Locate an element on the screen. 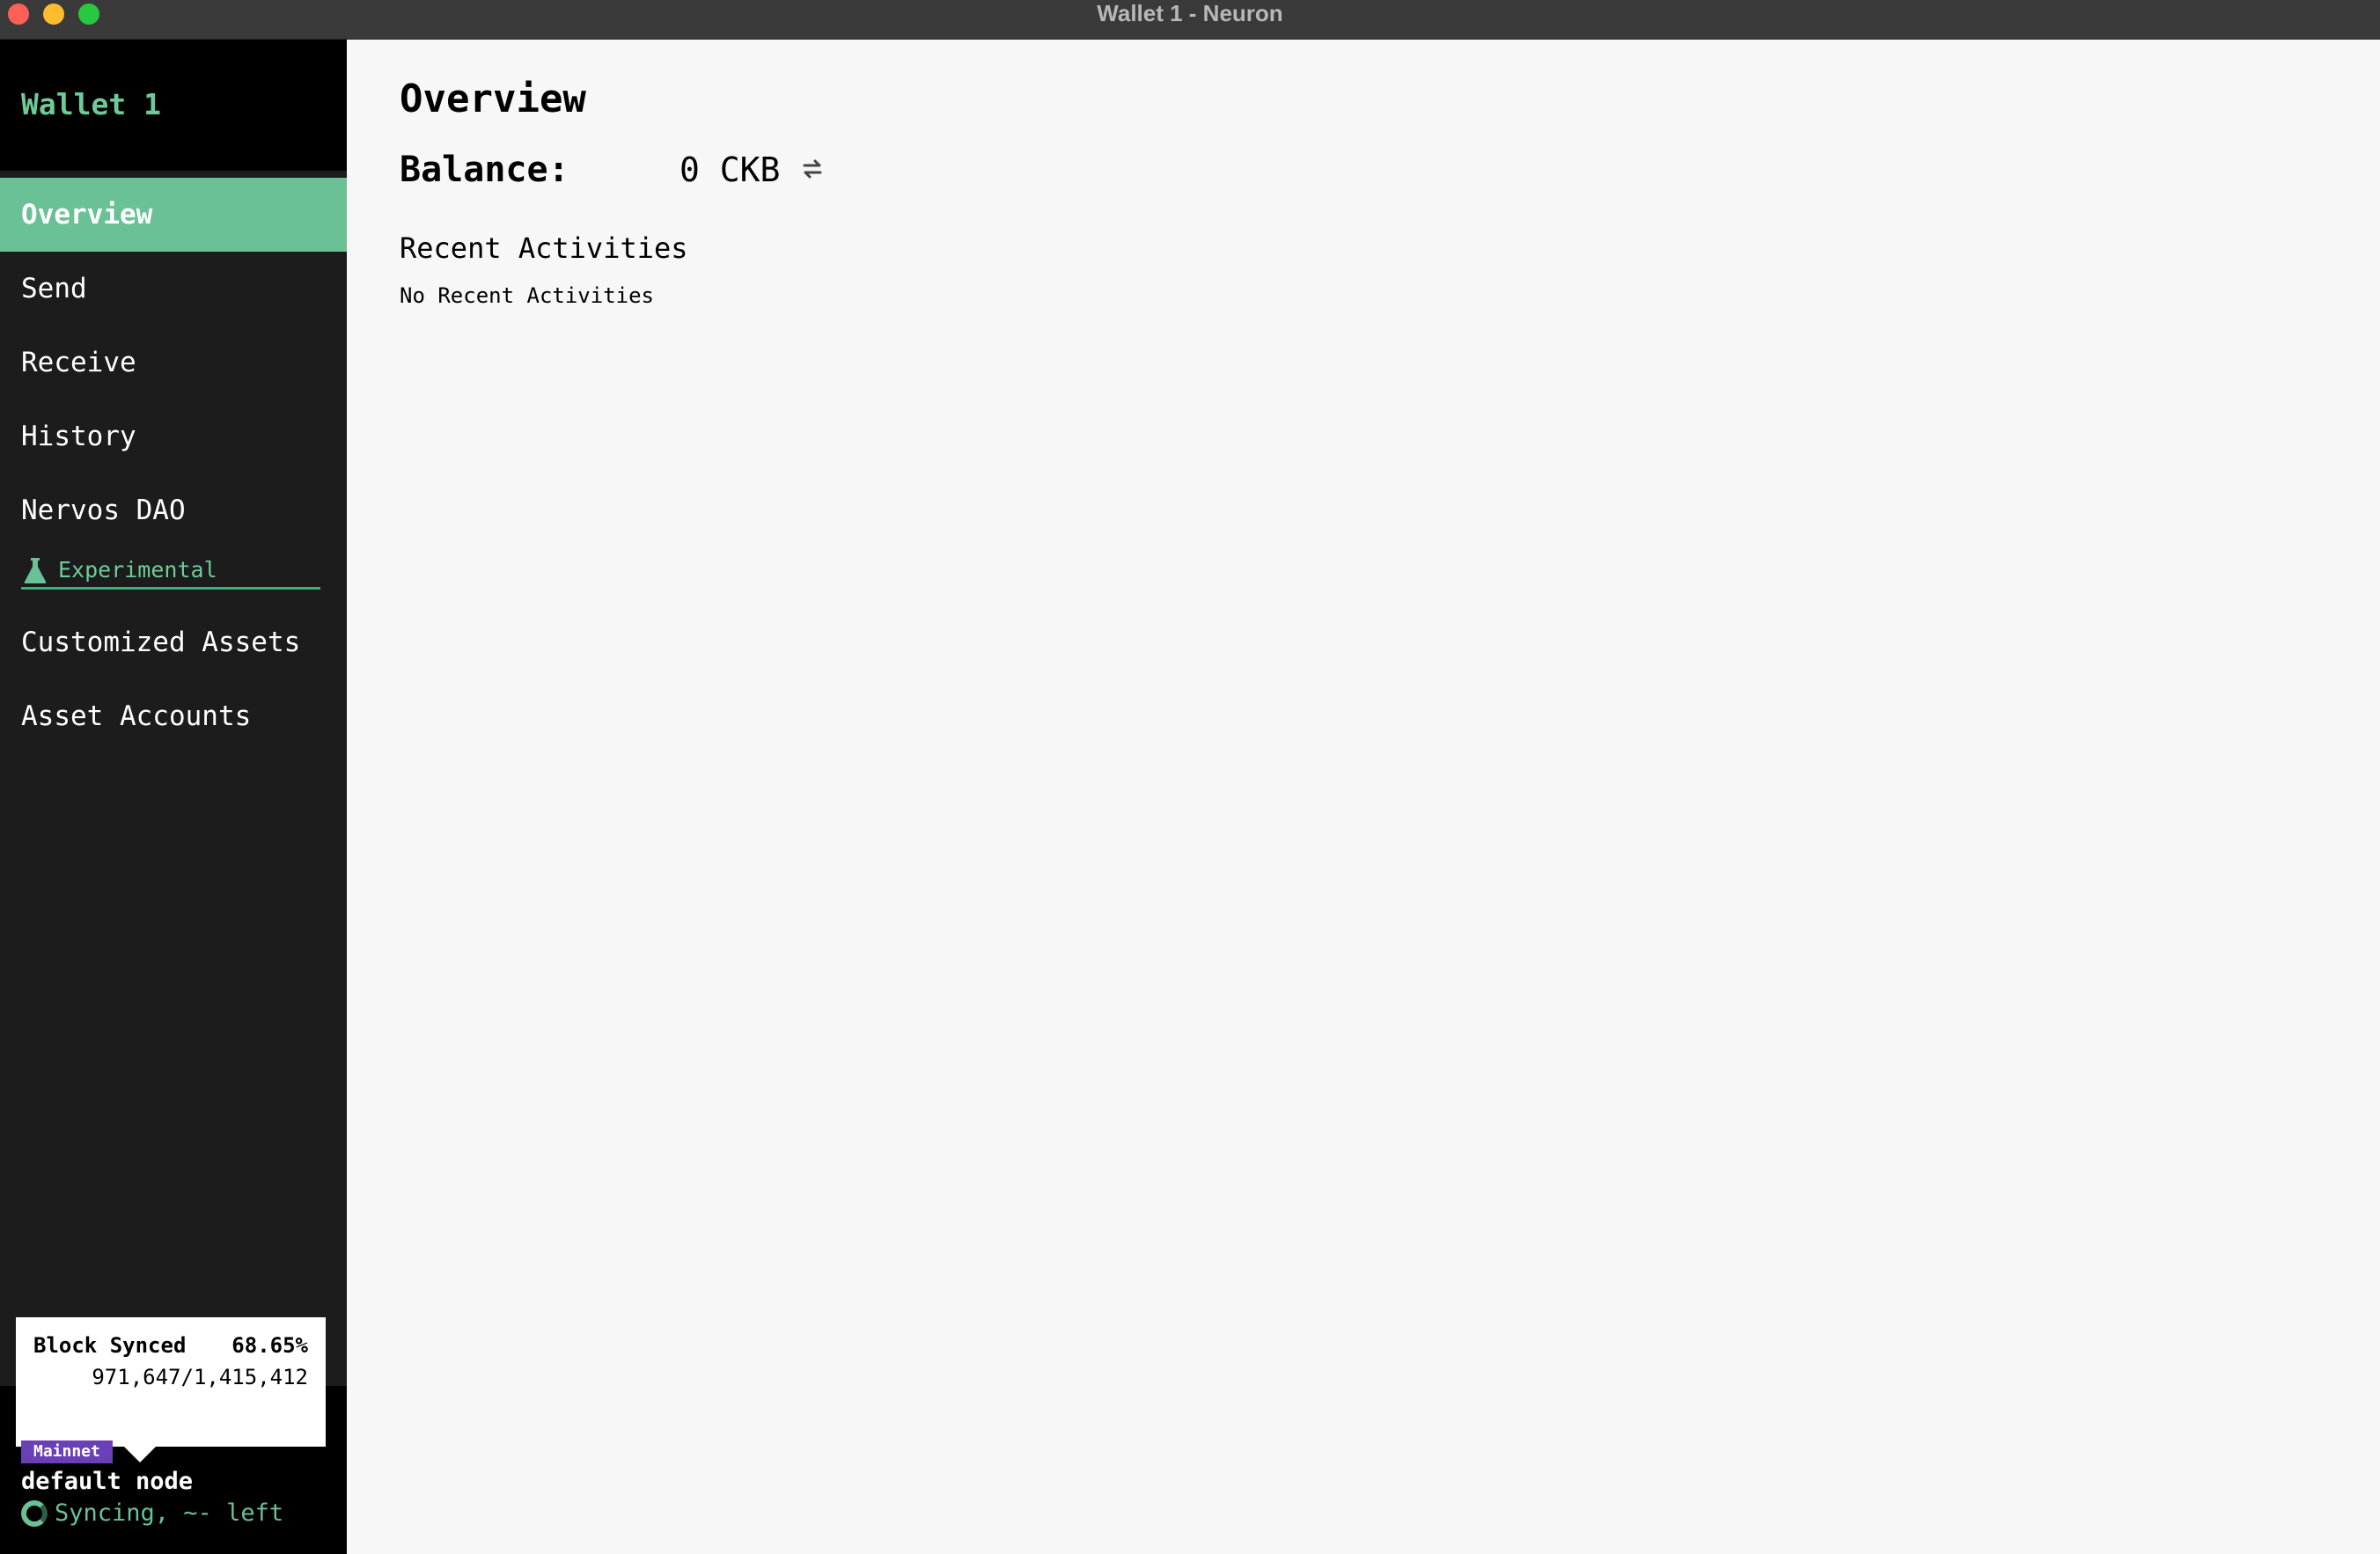 The height and width of the screenshot is (1554, 2380). wallet-header: Wallet 1 is located at coordinates (173, 106).